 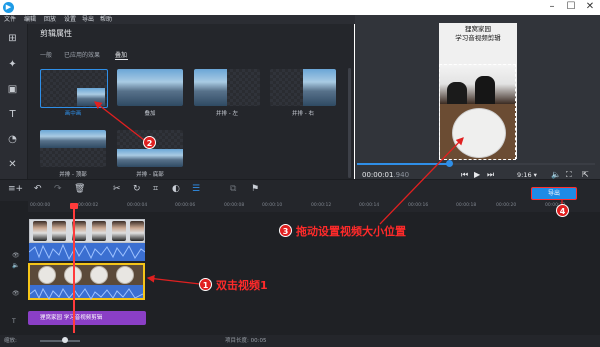 I want to click on annotation-note-1: 双击视频1, so click(x=242, y=285).